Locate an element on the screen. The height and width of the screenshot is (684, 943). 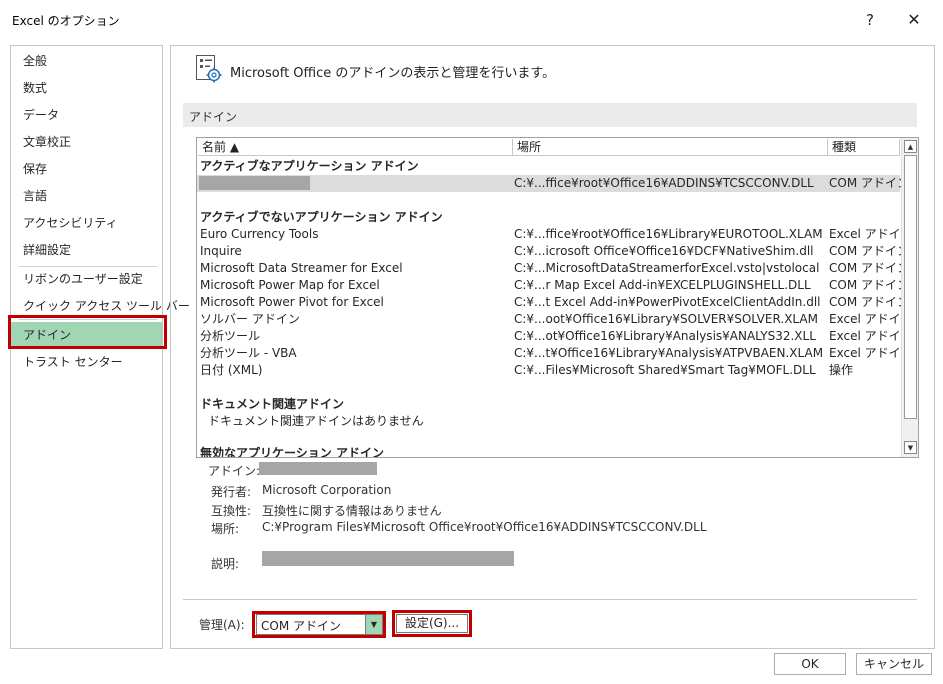
scrollbar-thumb is located at coordinates (910, 287).